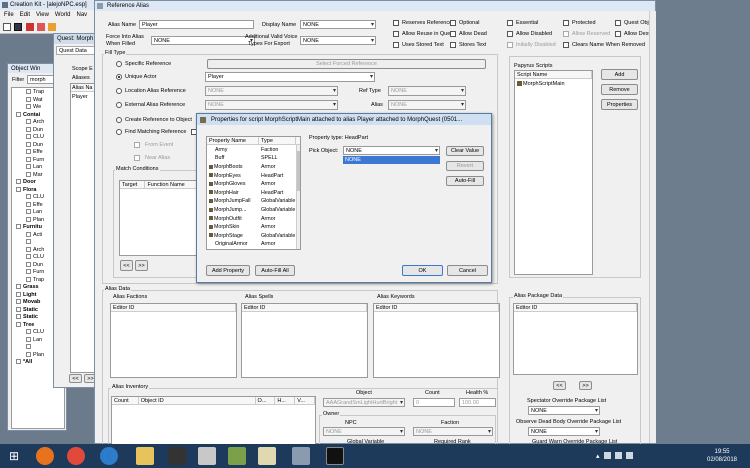  I want to click on alias-factions-list: Editor ID, so click(173, 340).